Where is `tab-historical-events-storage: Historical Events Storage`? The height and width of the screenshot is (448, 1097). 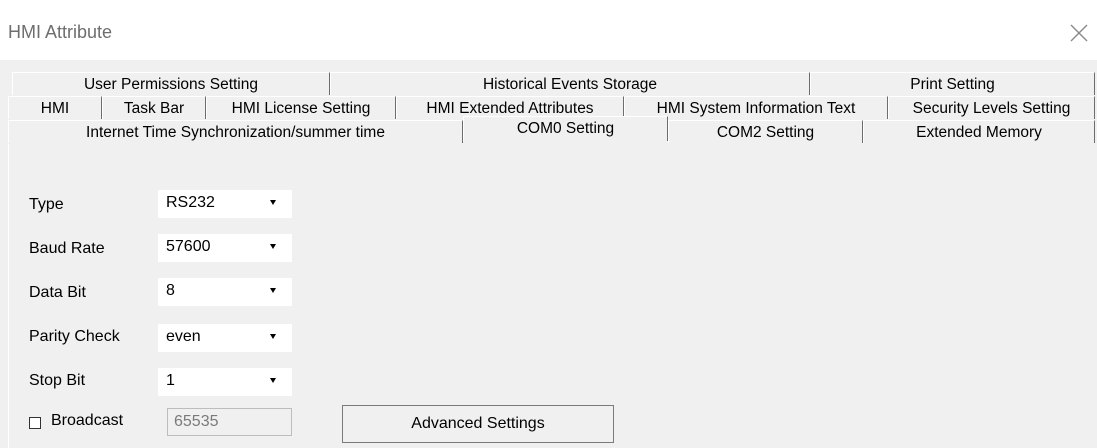
tab-historical-events-storage: Historical Events Storage is located at coordinates (570, 83).